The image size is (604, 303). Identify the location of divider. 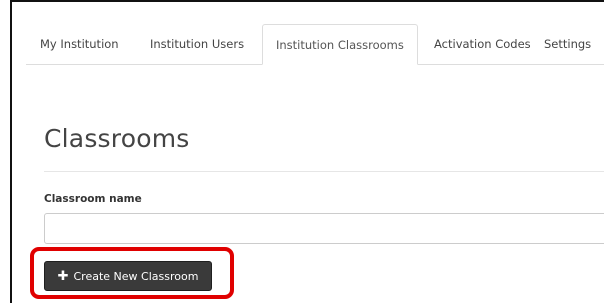
(324, 171).